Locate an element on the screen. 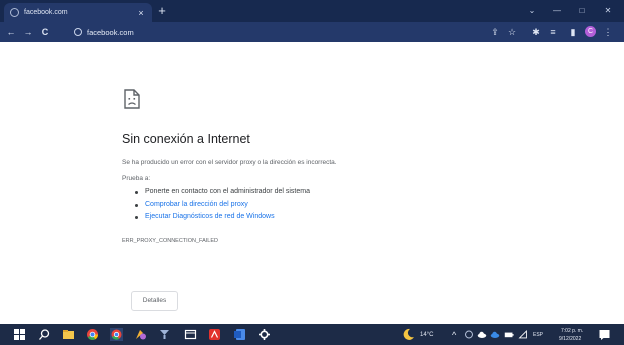  word-icon is located at coordinates (239, 334).